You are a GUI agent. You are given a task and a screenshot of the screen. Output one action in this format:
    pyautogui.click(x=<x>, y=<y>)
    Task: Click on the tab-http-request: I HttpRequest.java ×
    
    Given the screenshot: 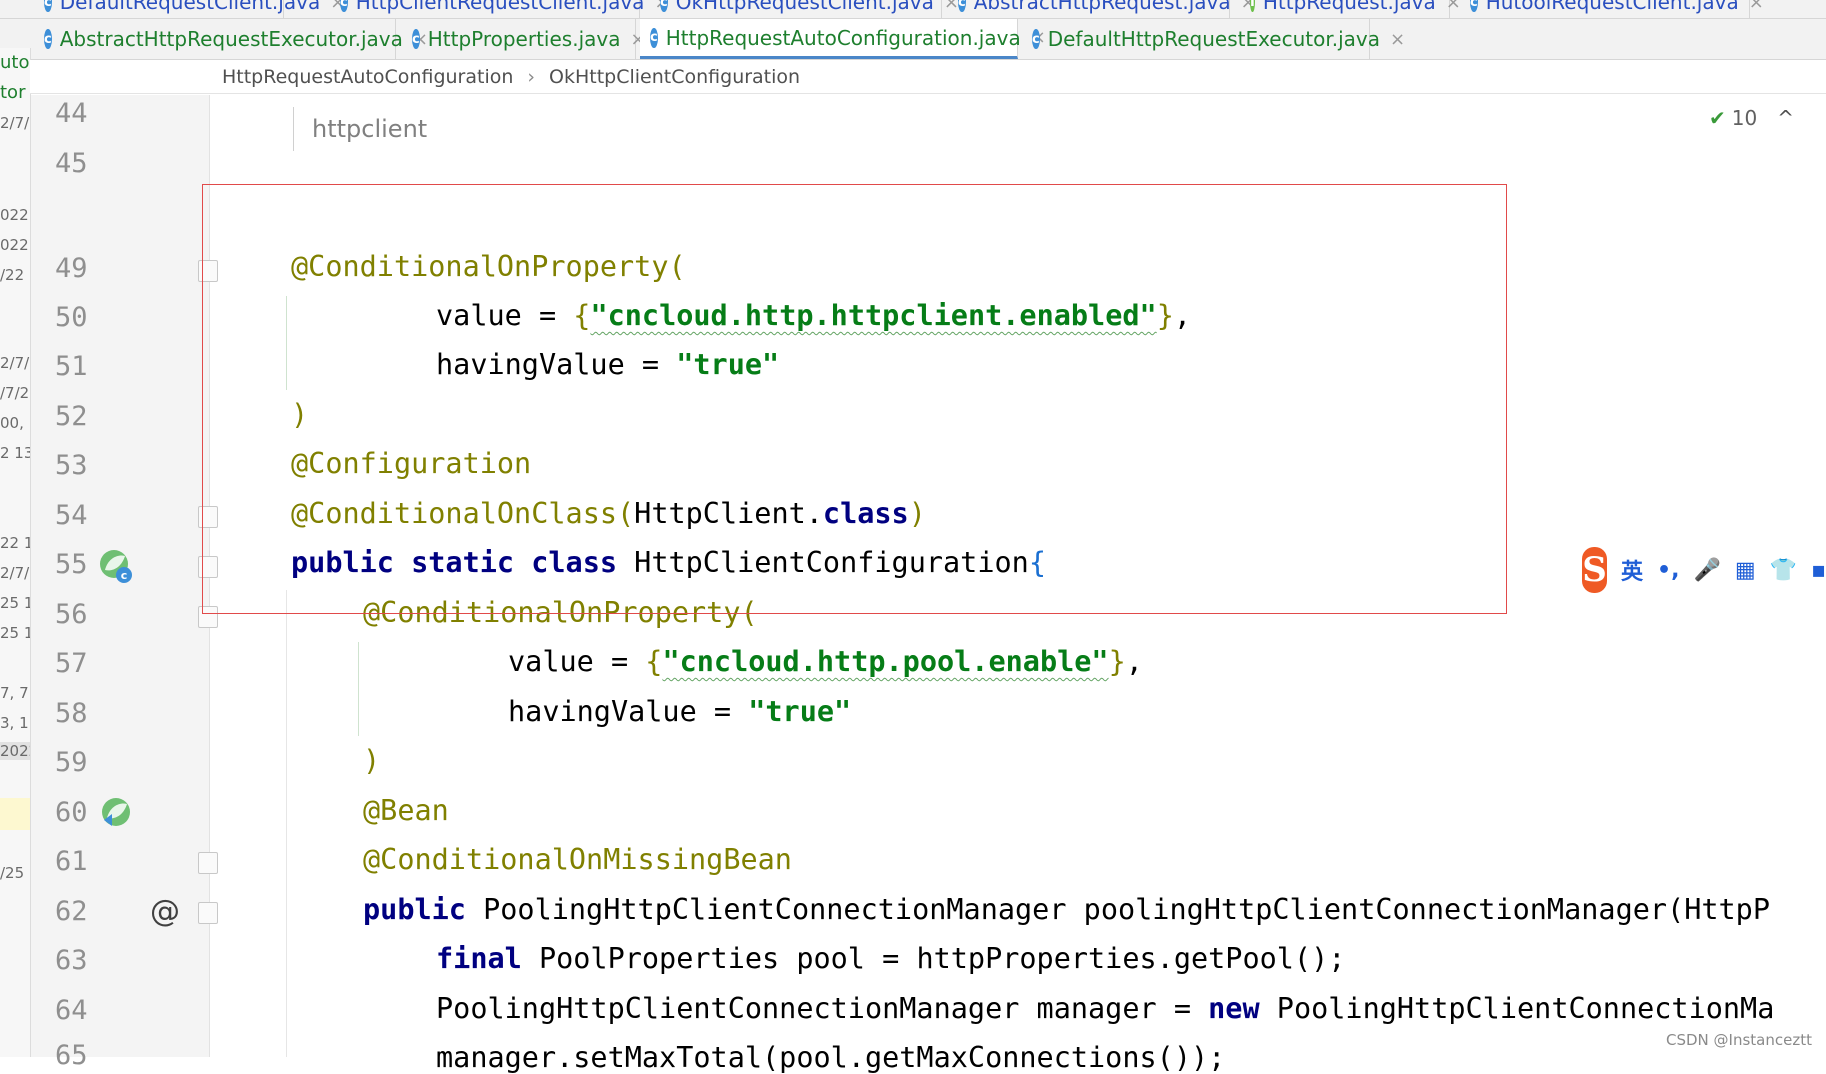 What is the action you would take?
    pyautogui.click(x=1350, y=9)
    